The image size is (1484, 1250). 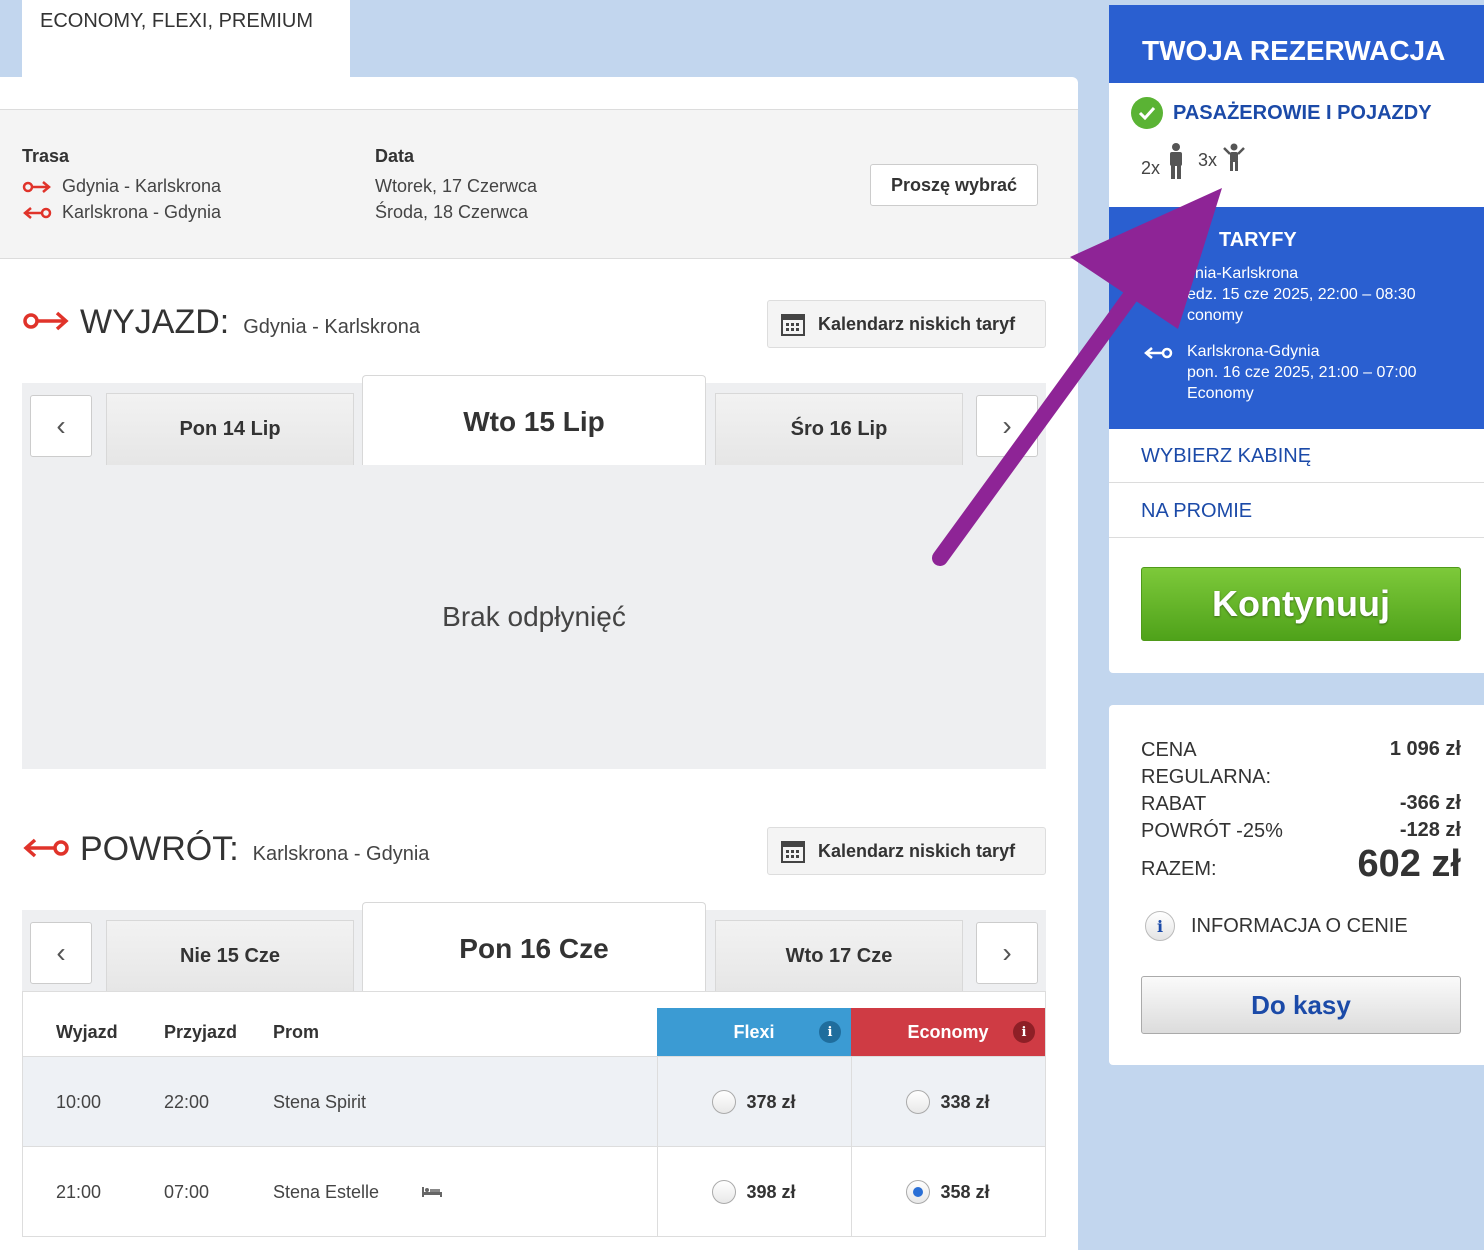 I want to click on flexi-header: Flexi i, so click(x=754, y=1032).